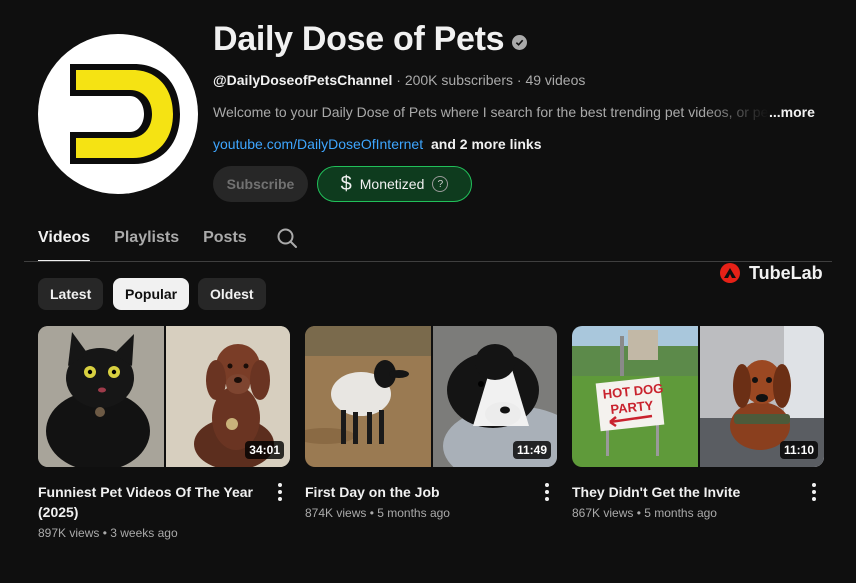 This screenshot has height=583, width=856. I want to click on monetized-button: $ Monetized ?, so click(394, 184).